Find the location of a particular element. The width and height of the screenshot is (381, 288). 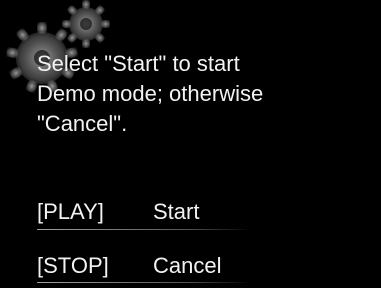

cancel-option: [STOP] Cancel is located at coordinates (187, 266).